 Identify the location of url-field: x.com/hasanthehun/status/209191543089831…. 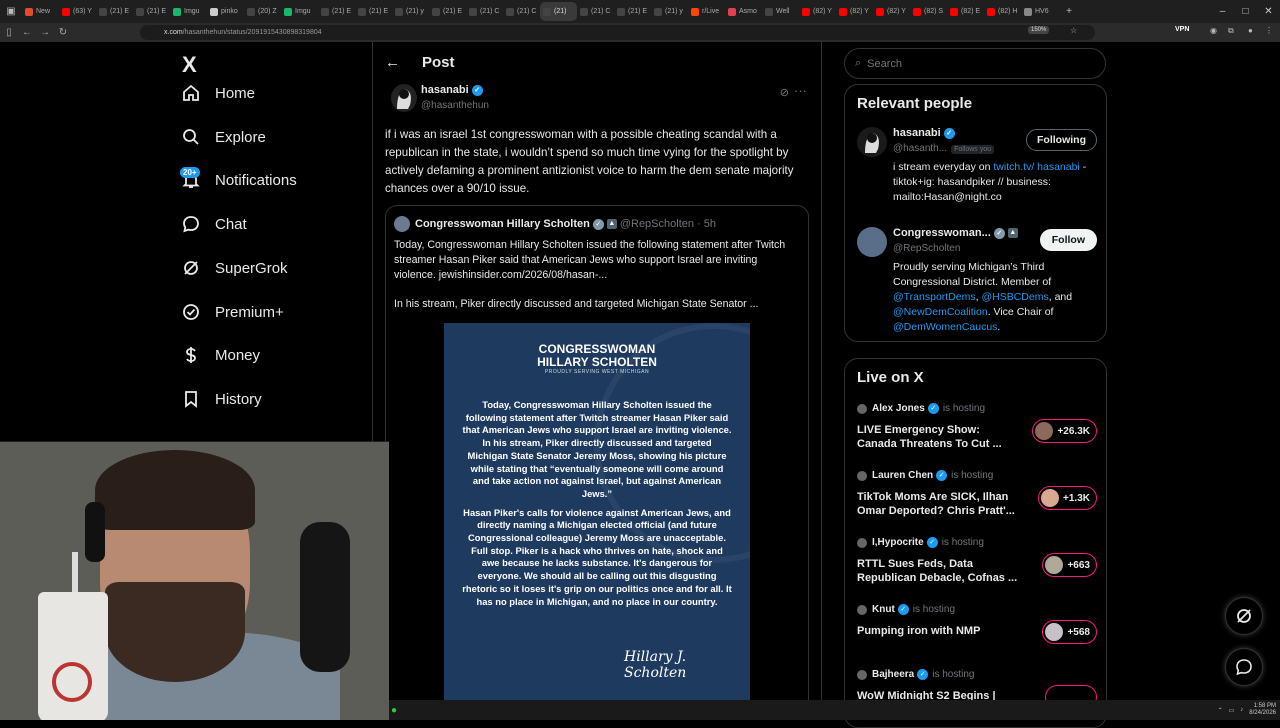
(617, 32).